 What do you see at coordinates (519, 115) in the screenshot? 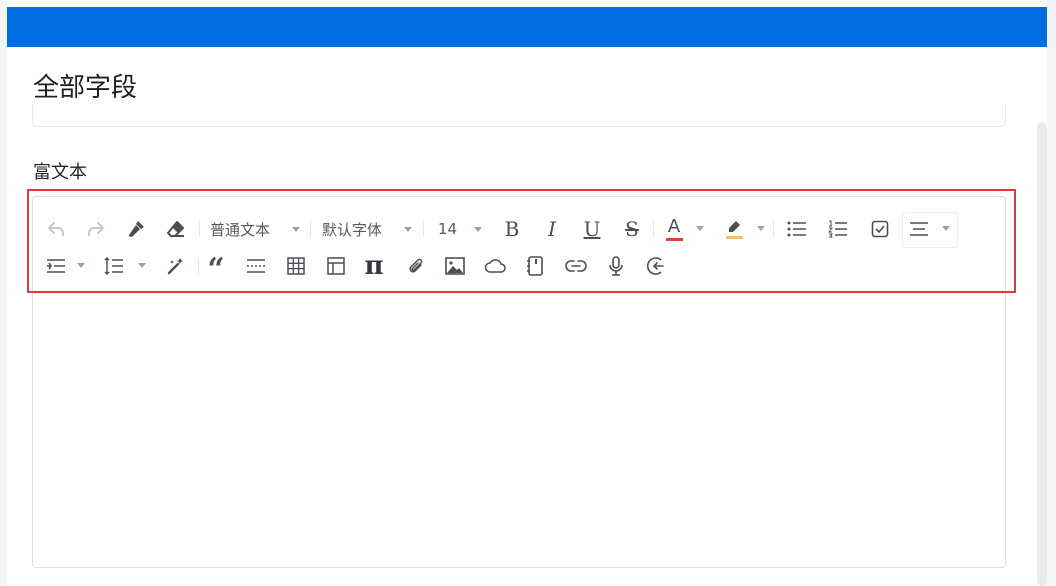
I see `previous-card` at bounding box center [519, 115].